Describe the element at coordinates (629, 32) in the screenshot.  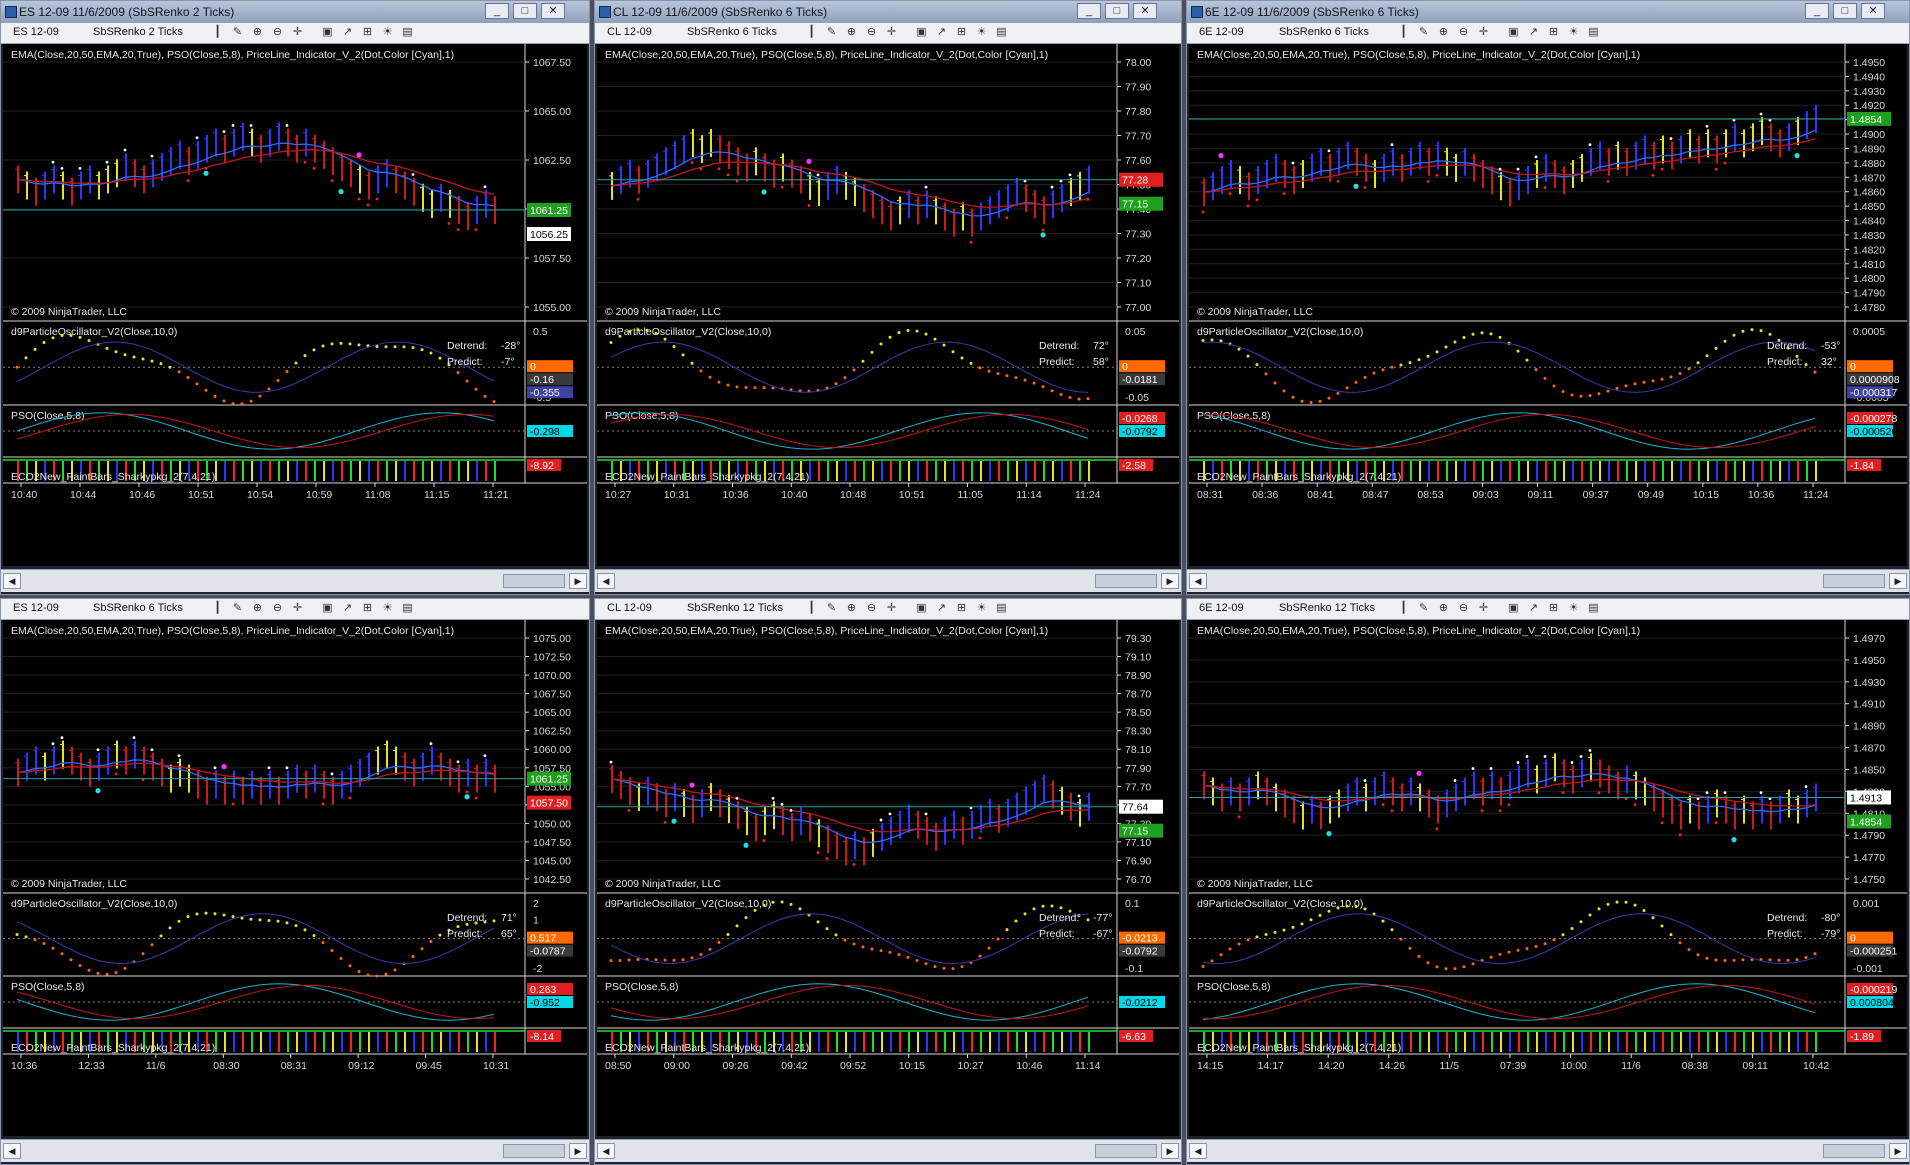
I see `instrument-selector: CL 12-09` at that location.